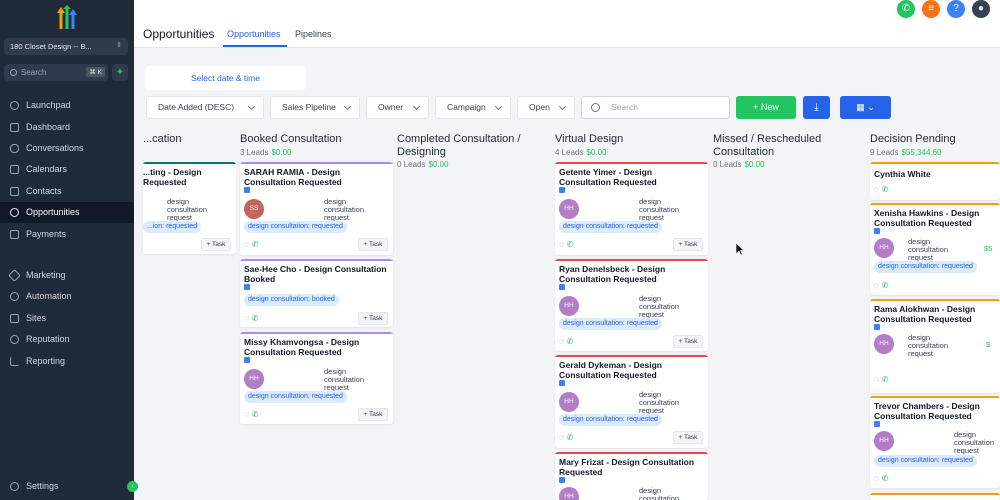  I want to click on view-switcher-button: ▦ ⌄, so click(865, 107).